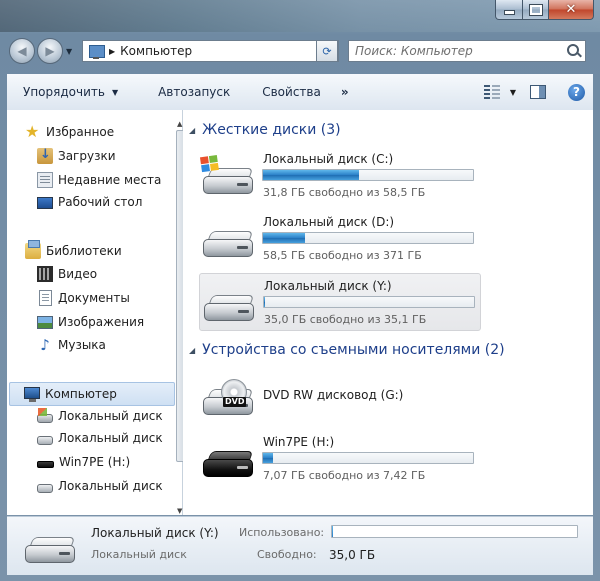  I want to click on close-button: ✕, so click(571, 10).